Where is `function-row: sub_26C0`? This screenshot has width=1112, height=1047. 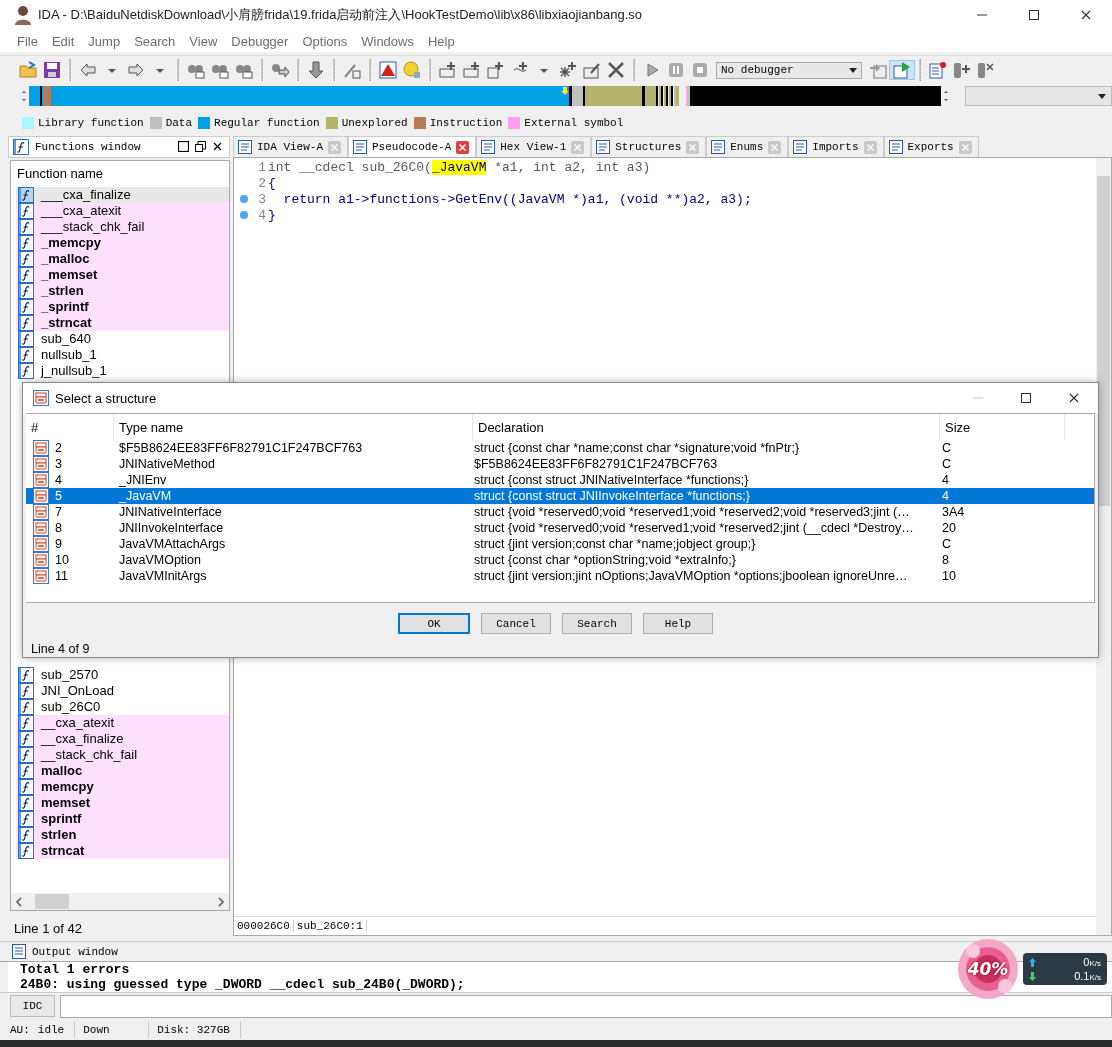 function-row: sub_26C0 is located at coordinates (122, 706).